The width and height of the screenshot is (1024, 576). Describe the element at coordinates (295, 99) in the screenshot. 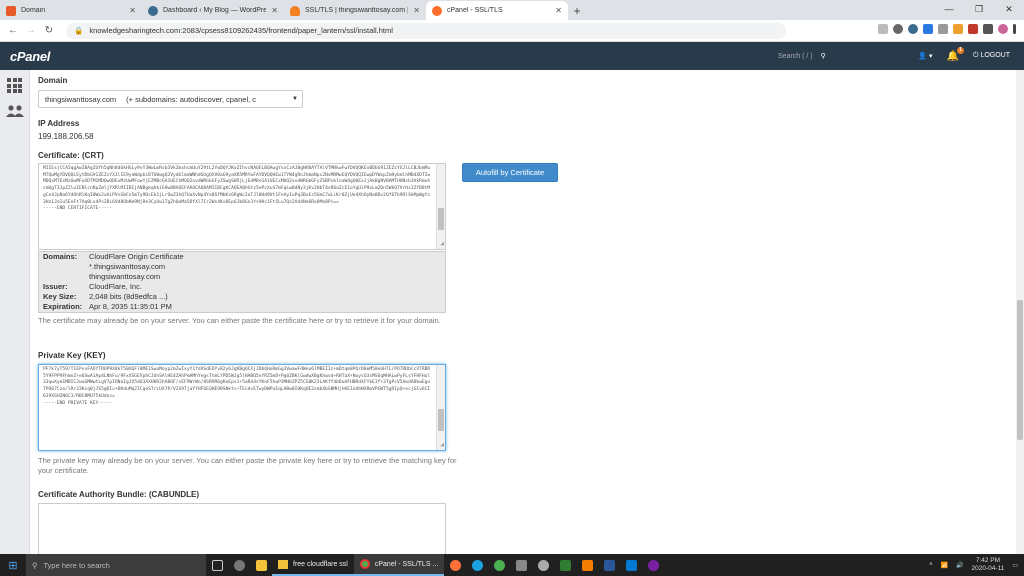

I see `dropdown-arrow-icon: ▼` at that location.